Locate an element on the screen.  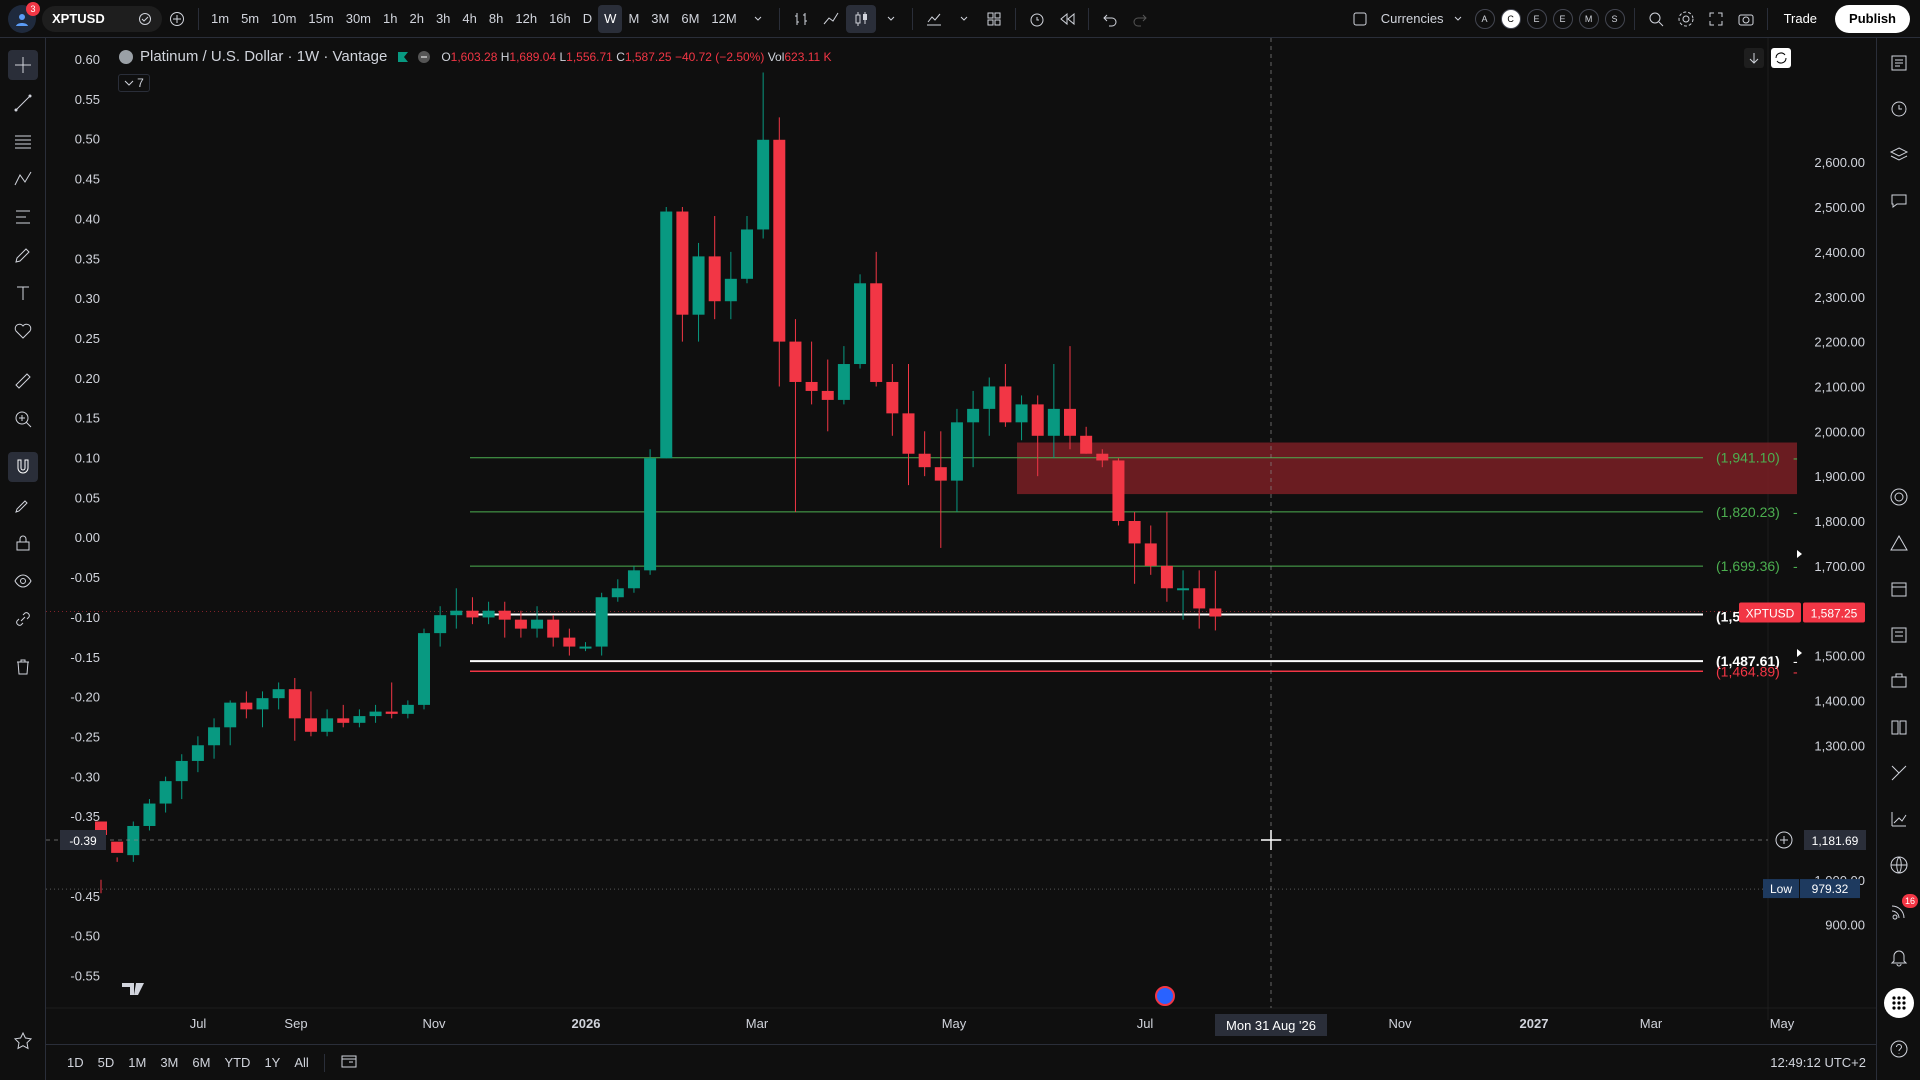
bar-style-button is located at coordinates (801, 19).